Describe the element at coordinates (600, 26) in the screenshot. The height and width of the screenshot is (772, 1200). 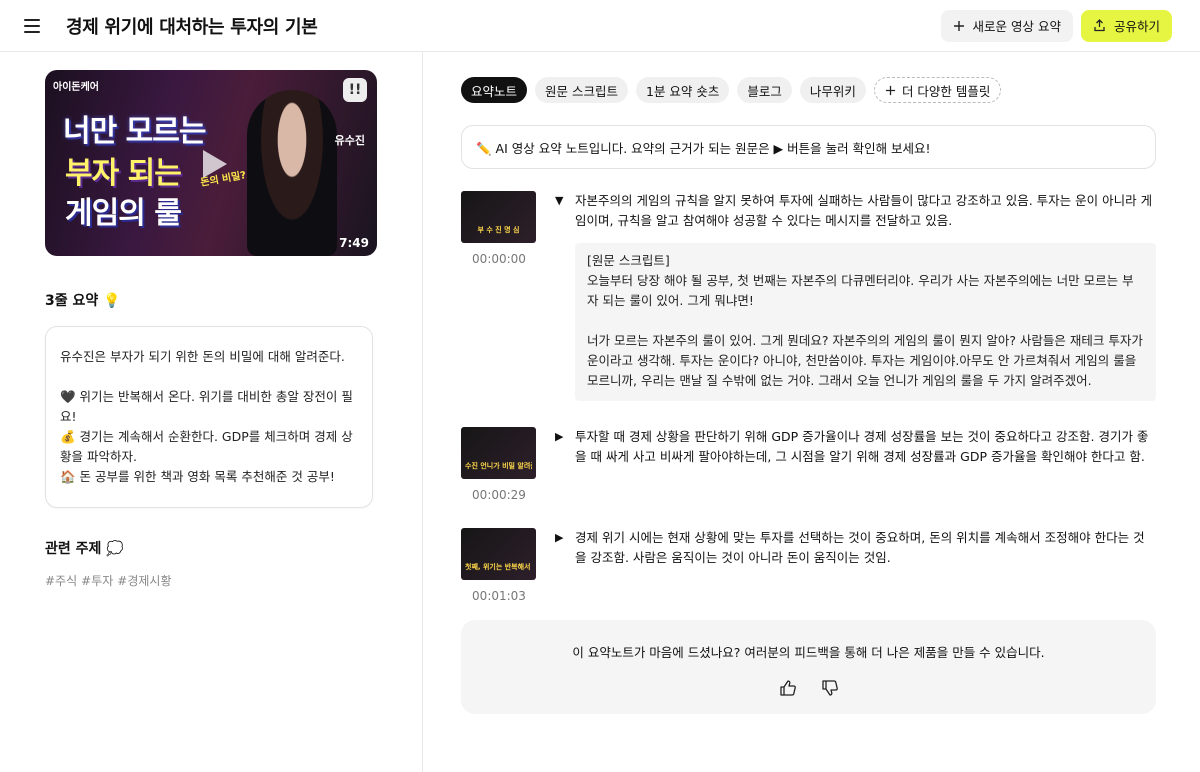
I see `header: 경제 위기에 대처하는 투자의 기본 새로운 영상 요약 공유하기` at that location.